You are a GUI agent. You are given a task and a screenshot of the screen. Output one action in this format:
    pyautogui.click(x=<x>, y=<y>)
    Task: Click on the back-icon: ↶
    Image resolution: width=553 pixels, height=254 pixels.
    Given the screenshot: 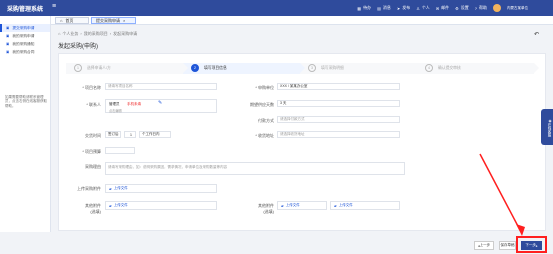 What is the action you would take?
    pyautogui.click(x=536, y=34)
    